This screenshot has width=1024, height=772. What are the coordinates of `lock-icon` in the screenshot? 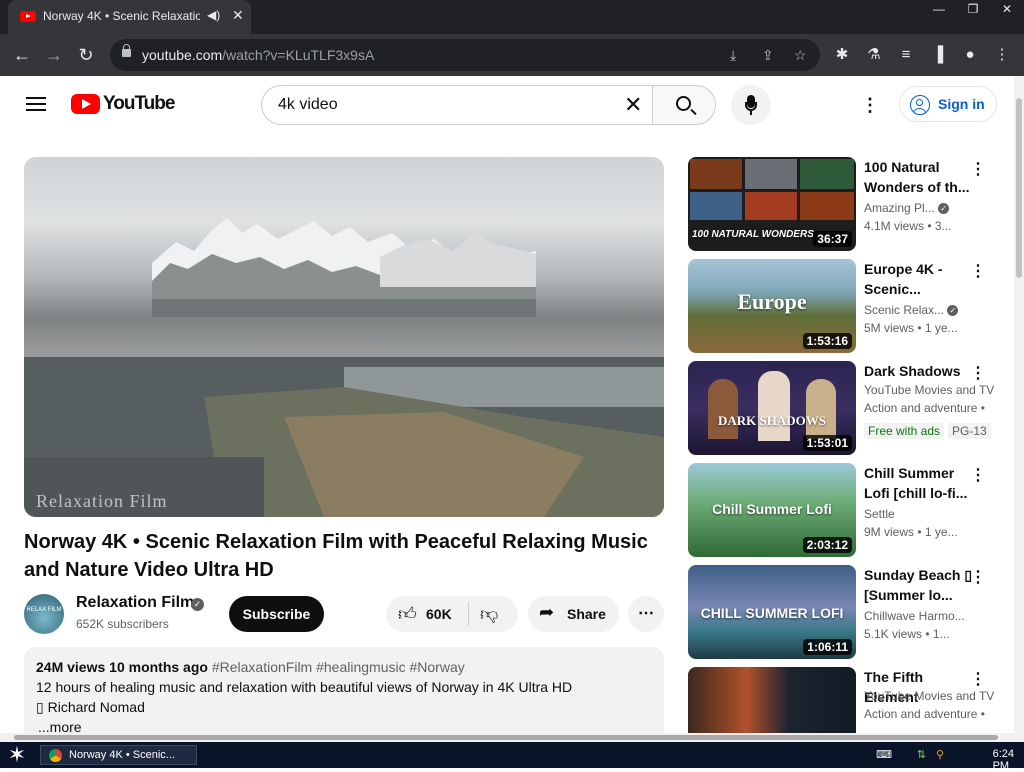 It's located at (126, 50).